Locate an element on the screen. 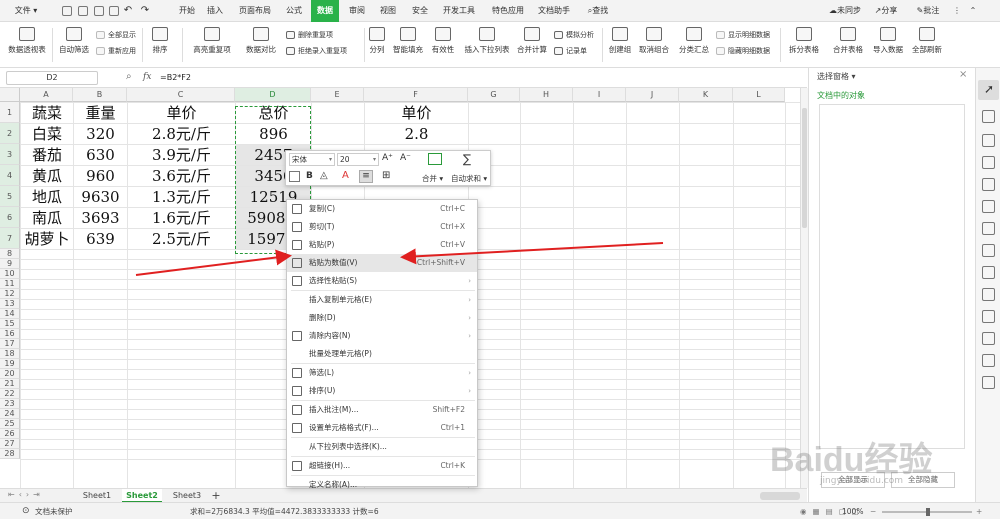 Image resolution: width=1000 pixels, height=520 pixels. zoom-formula-icon: ⌕ is located at coordinates (129, 76).